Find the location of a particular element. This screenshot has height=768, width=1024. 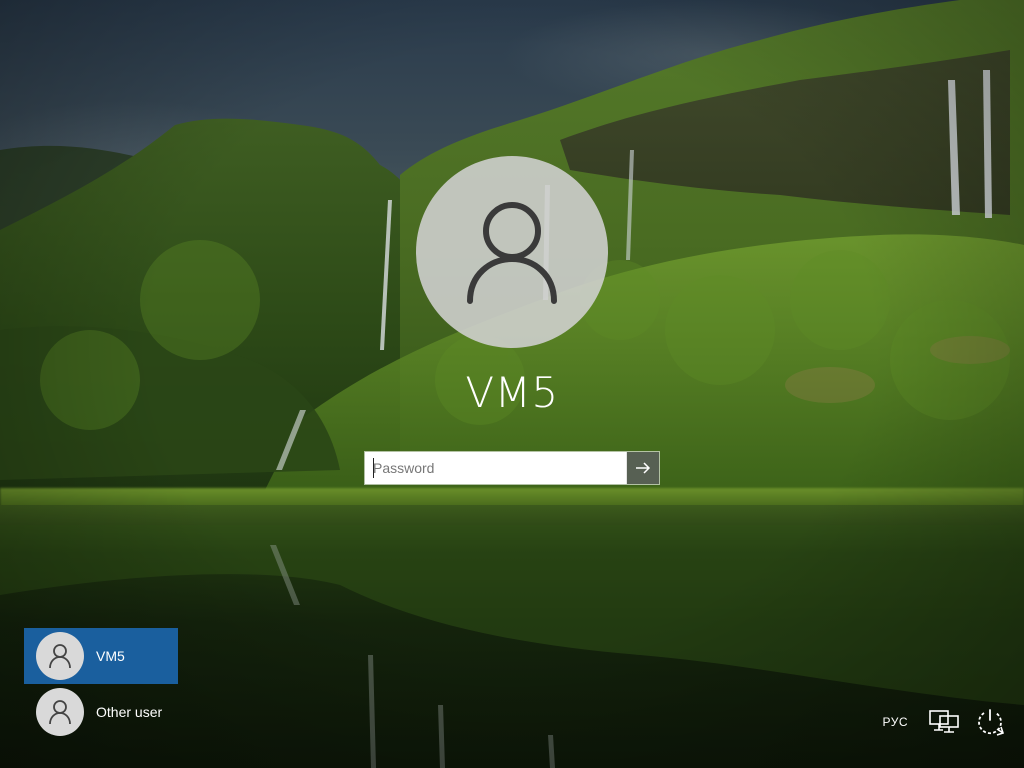

user-avatar-large is located at coordinates (512, 252).